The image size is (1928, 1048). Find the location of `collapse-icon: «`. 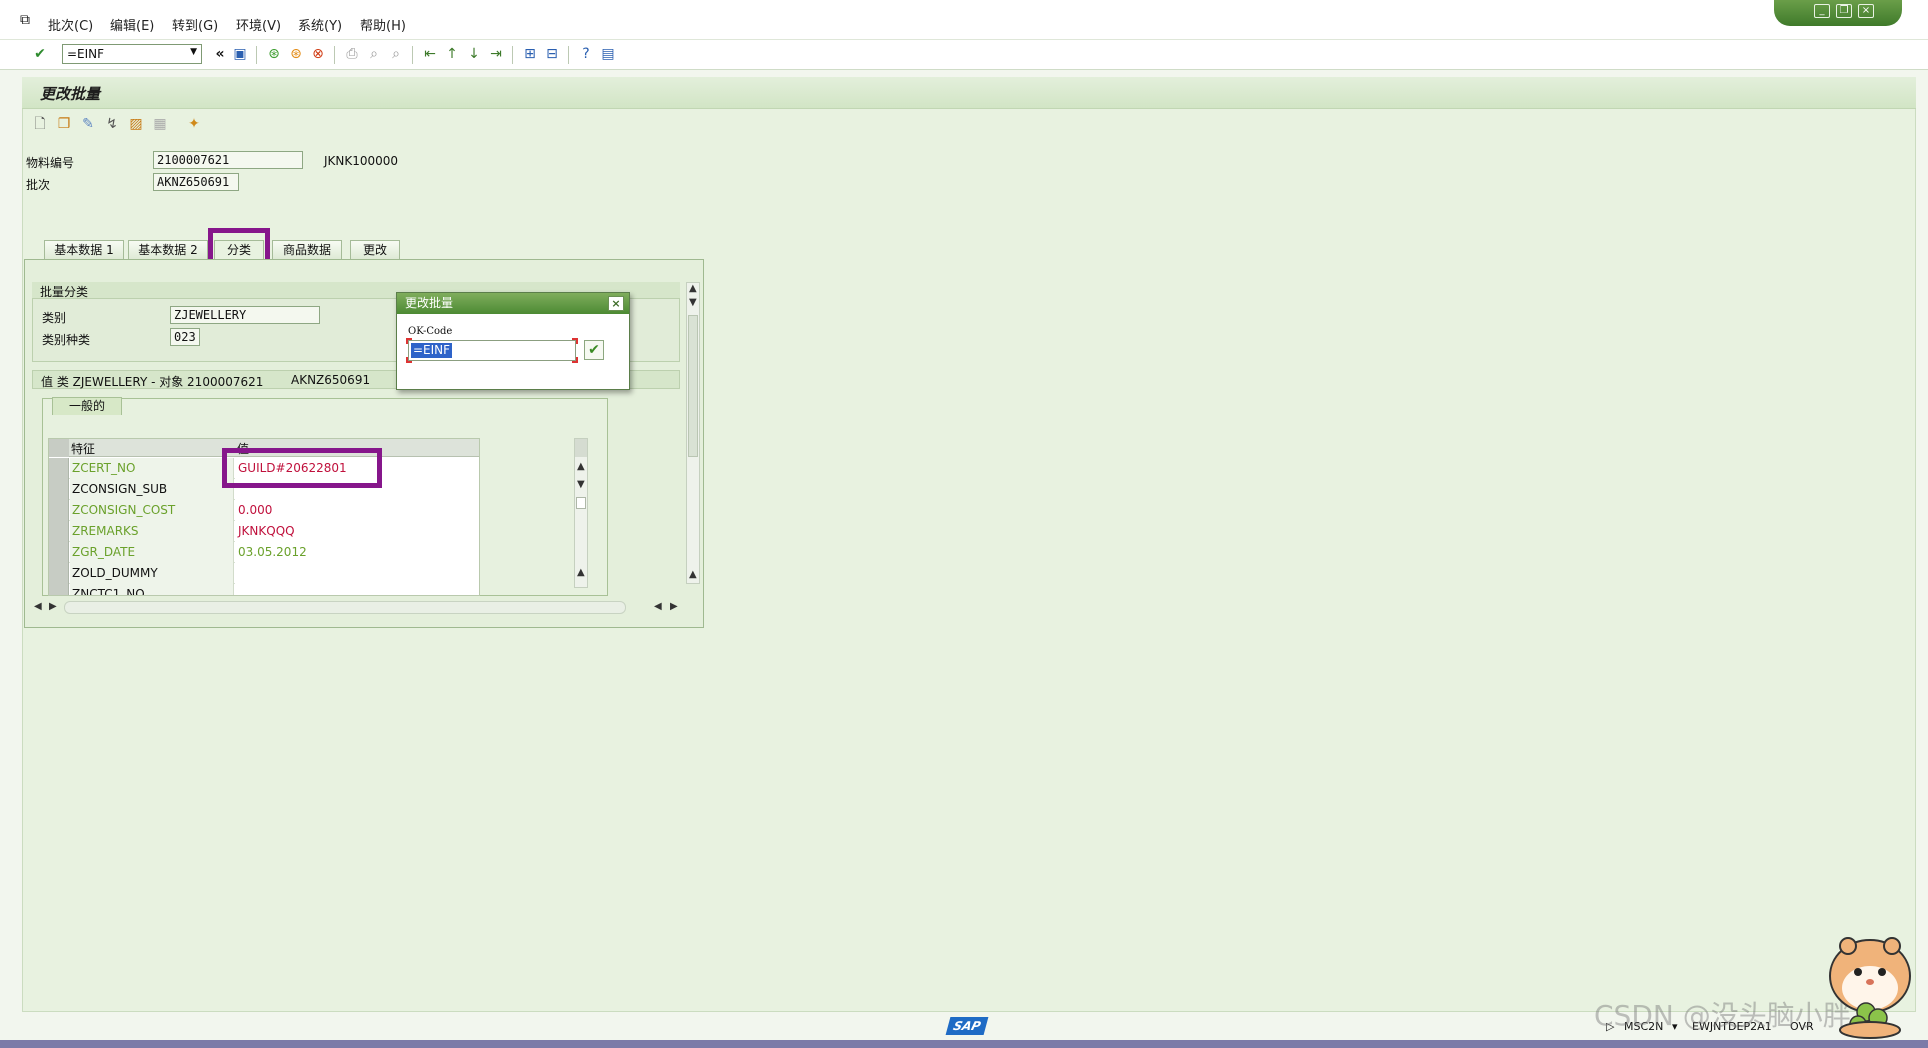

collapse-icon: « is located at coordinates (220, 54).